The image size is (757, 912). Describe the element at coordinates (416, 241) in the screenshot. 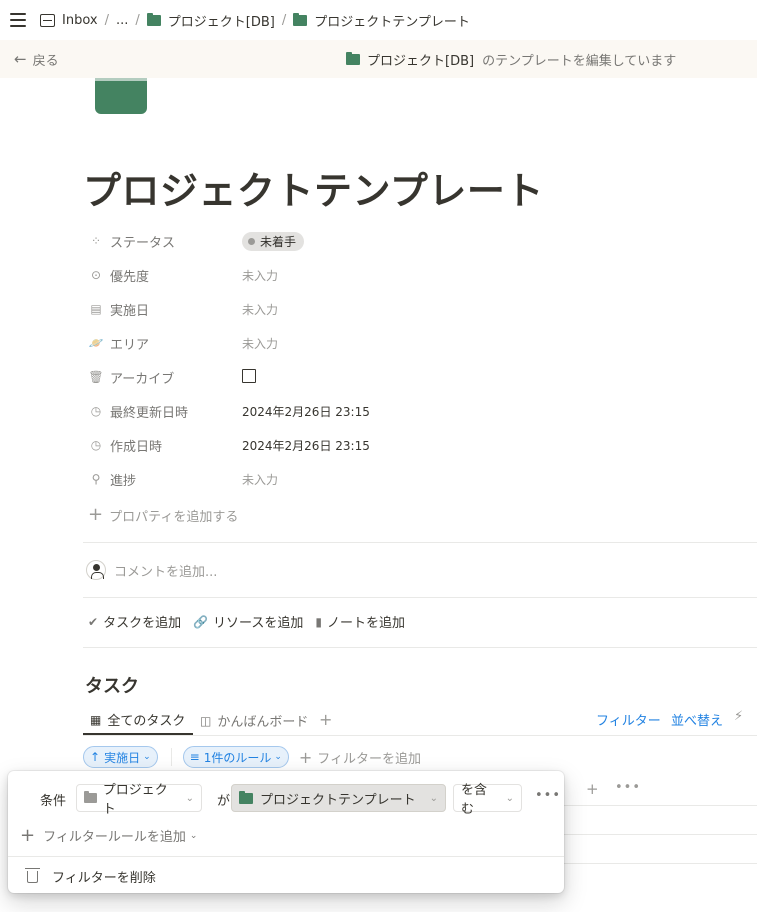

I see `property-status: ⁘ ステータス 未着手` at that location.